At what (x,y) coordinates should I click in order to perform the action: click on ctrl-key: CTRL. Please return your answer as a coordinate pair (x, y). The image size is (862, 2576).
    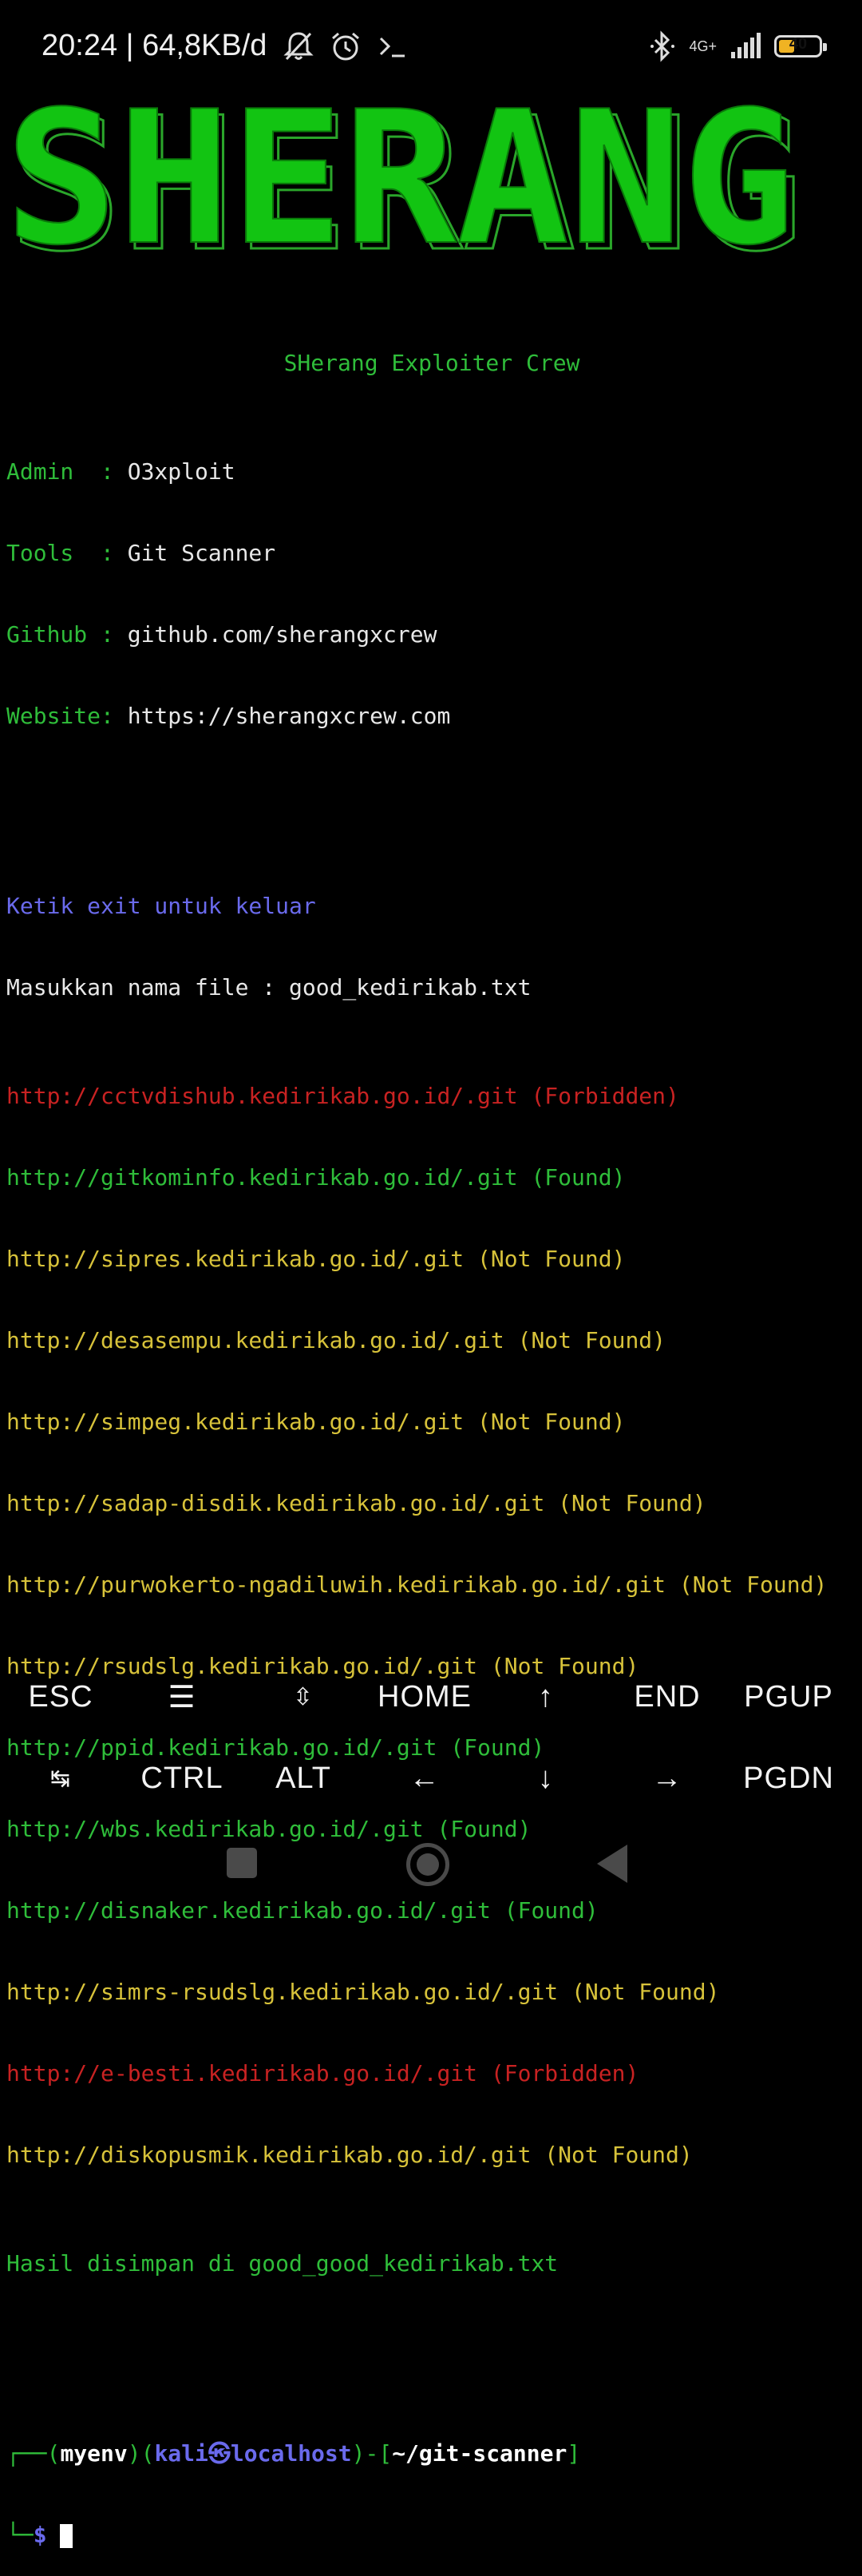
    Looking at the image, I should click on (182, 1779).